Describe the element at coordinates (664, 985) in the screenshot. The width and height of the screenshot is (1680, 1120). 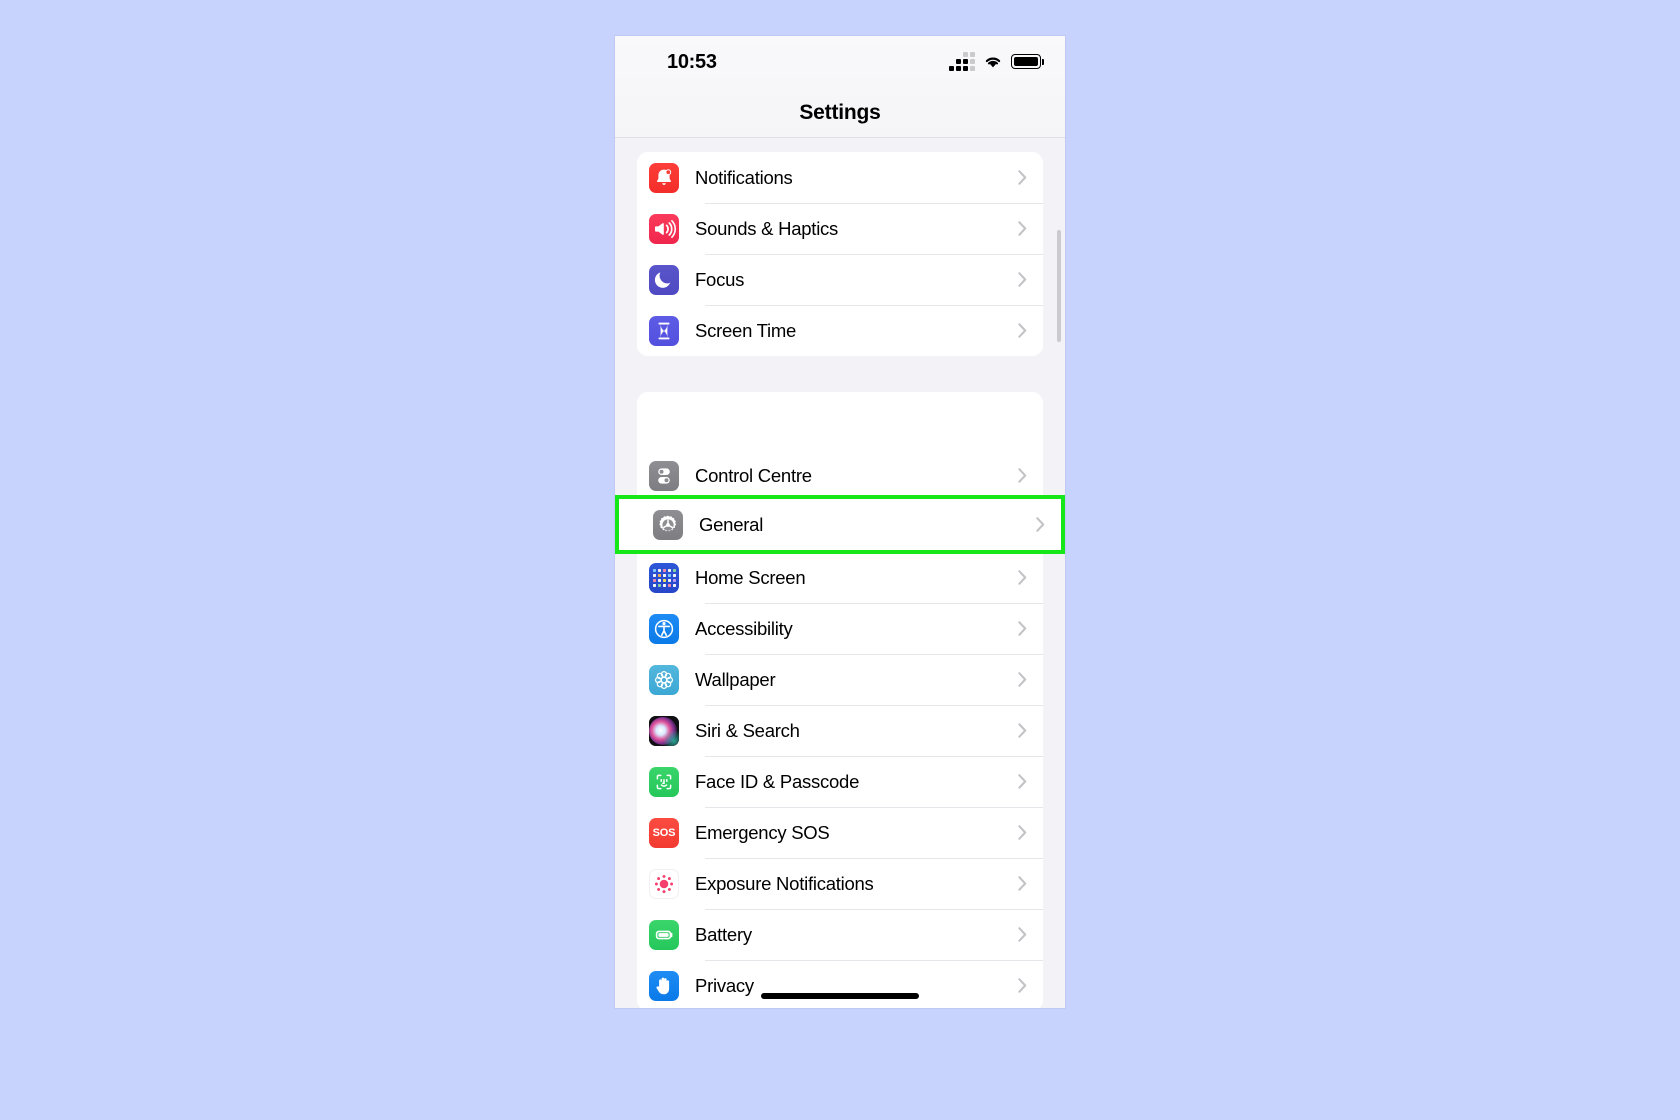
I see `hand-raised-icon` at that location.